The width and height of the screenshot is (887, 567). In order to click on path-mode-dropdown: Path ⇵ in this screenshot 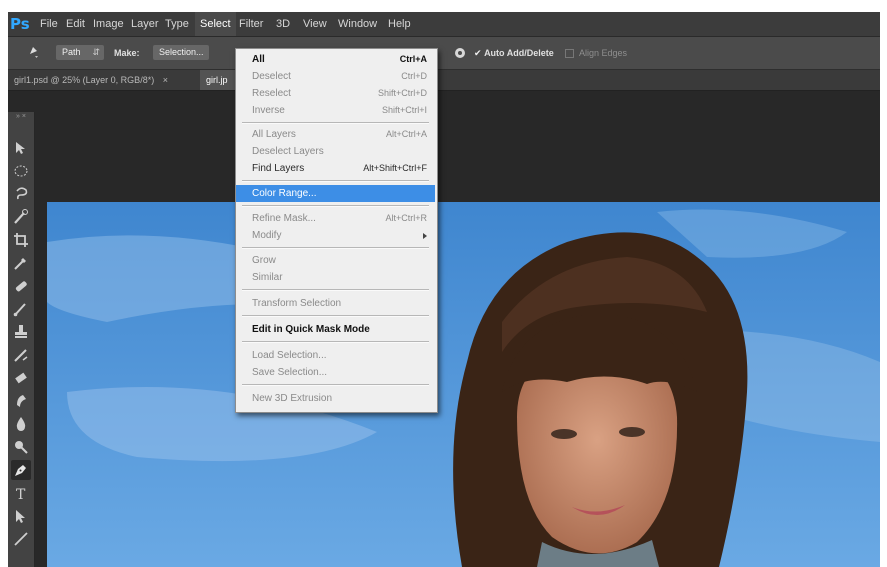, I will do `click(80, 52)`.